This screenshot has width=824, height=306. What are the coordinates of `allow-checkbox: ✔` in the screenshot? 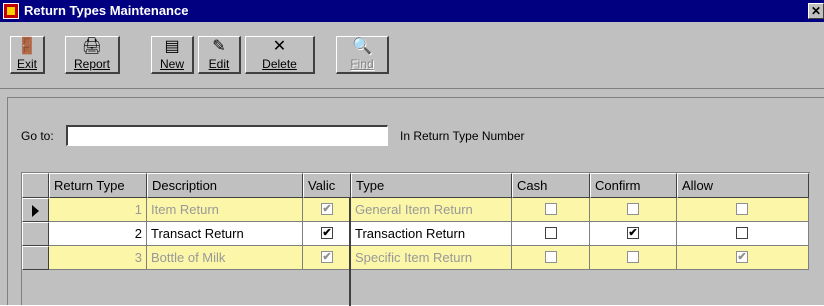 It's located at (742, 257).